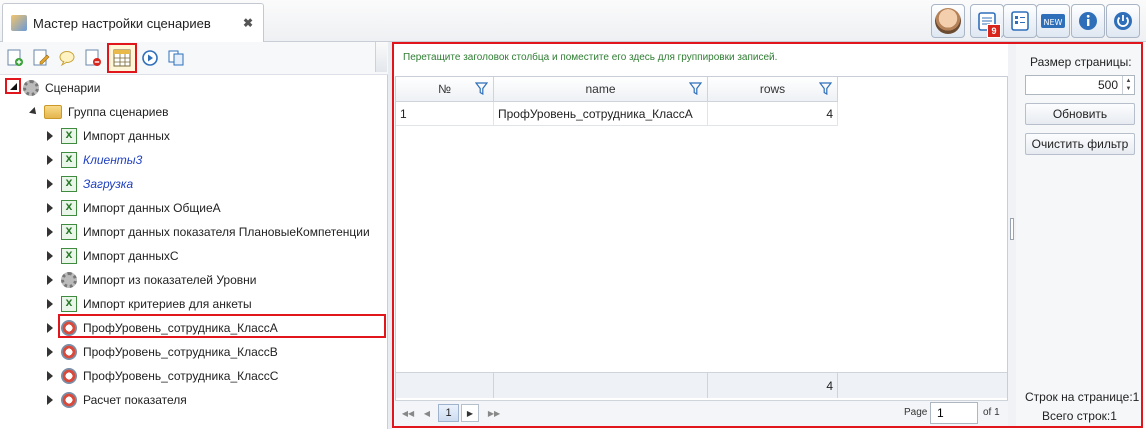  What do you see at coordinates (1012, 229) in the screenshot?
I see `splitter-grip` at bounding box center [1012, 229].